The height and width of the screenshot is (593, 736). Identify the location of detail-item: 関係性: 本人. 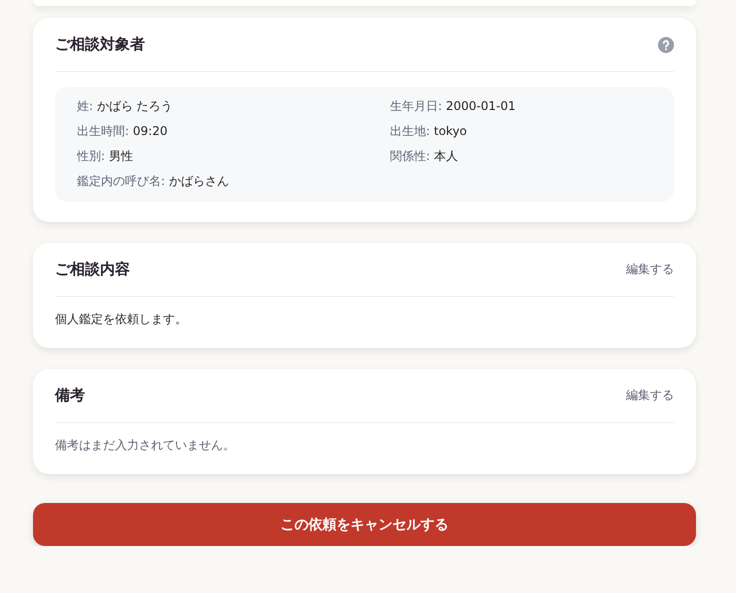
(424, 156).